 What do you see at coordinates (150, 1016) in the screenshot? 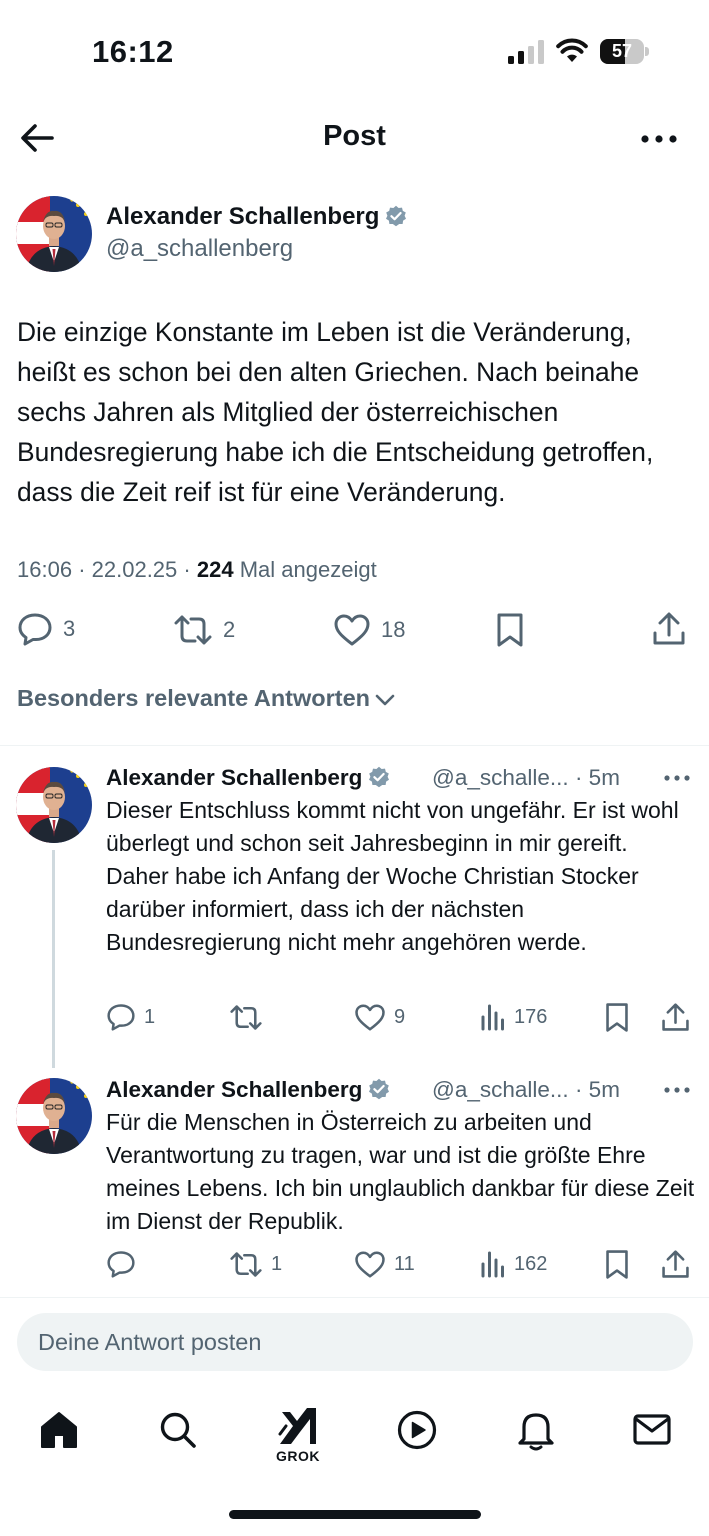
I see `reply-count: 1` at bounding box center [150, 1016].